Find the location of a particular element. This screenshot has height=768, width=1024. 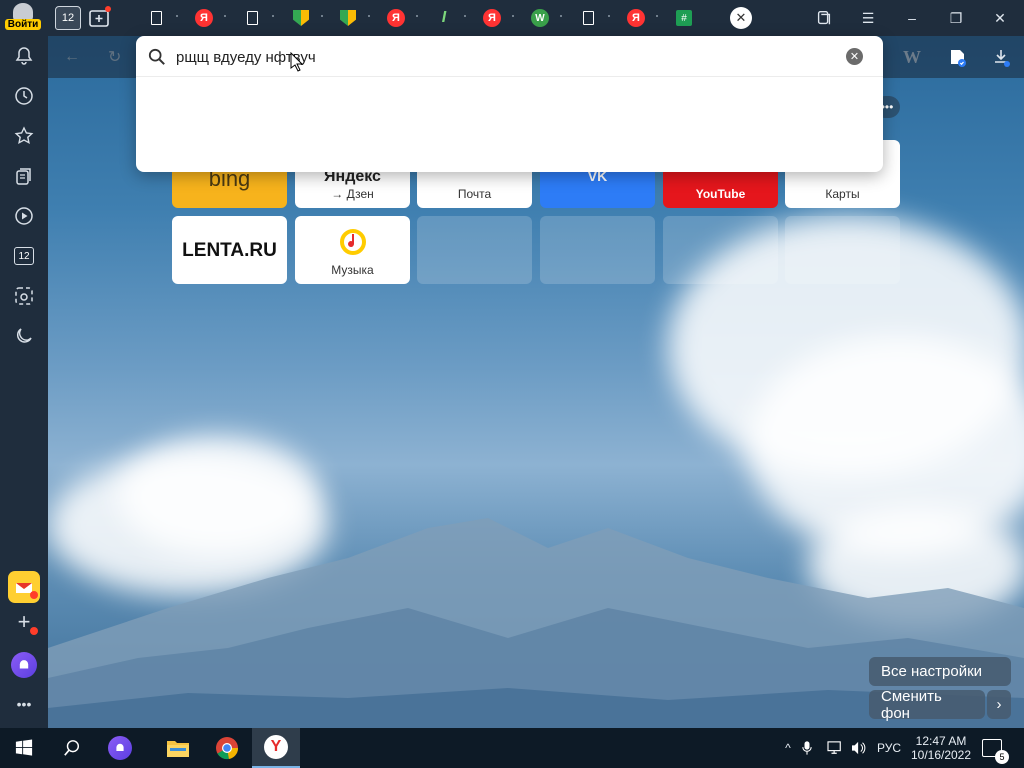

next-background-button: › is located at coordinates (999, 704).